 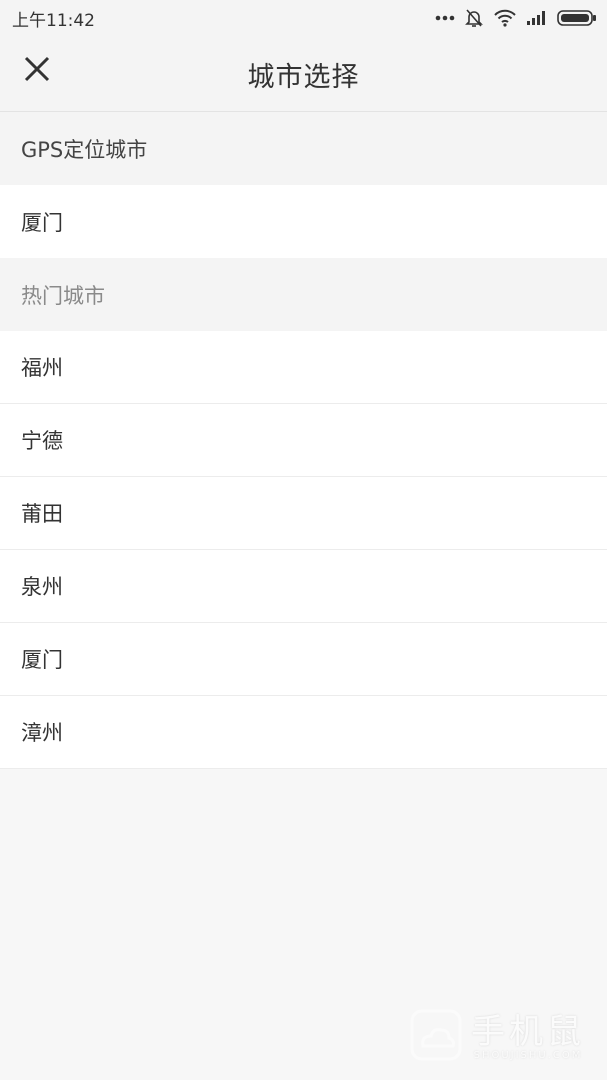 What do you see at coordinates (303, 586) in the screenshot?
I see `city-item-quanzhou: 泉州` at bounding box center [303, 586].